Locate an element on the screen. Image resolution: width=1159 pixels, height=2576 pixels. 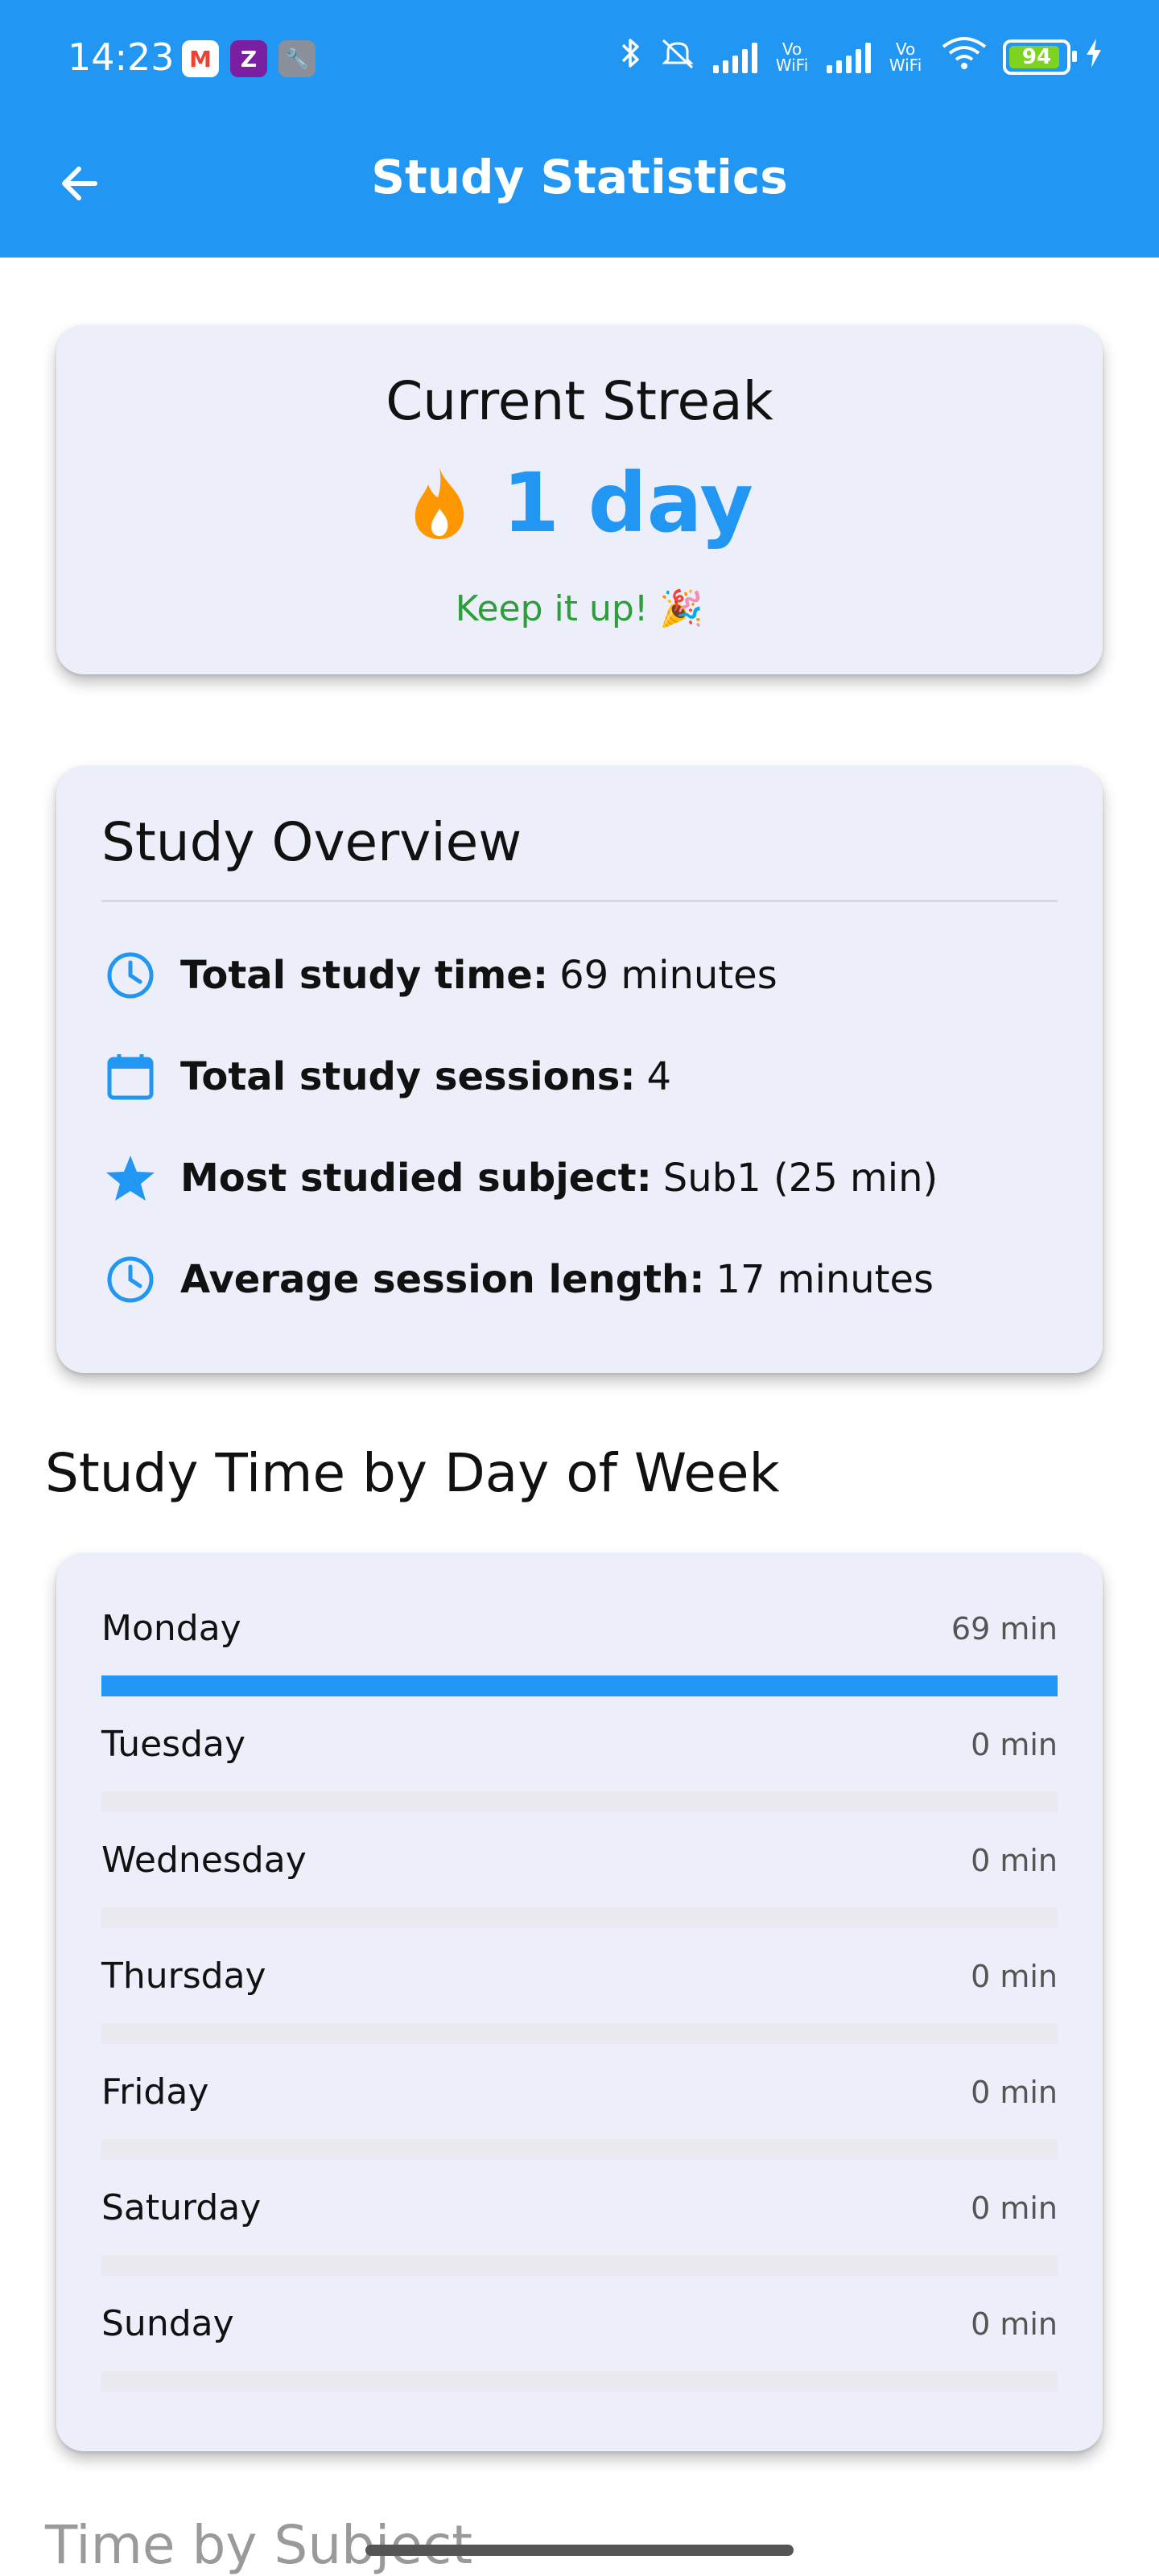
streak-card: Current Streak 1 day Keep it up! 🎉 is located at coordinates (579, 499).